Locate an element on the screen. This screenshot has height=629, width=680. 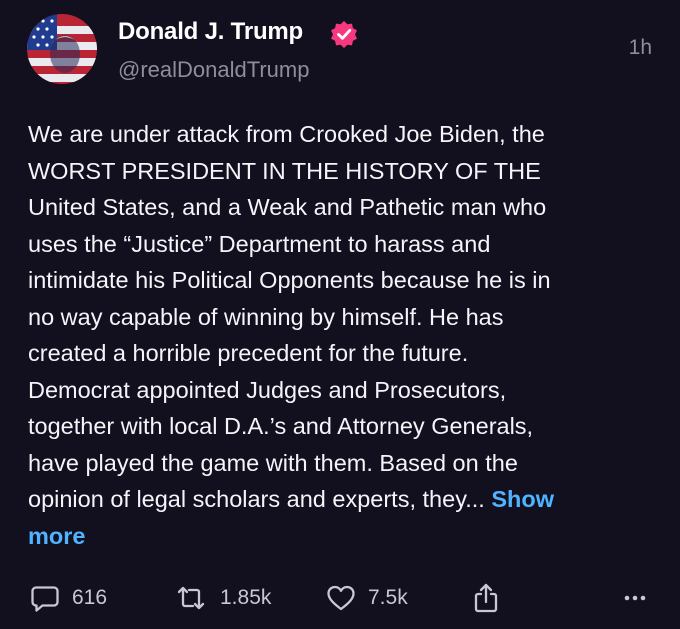
like-count: 7.5k is located at coordinates (388, 597).